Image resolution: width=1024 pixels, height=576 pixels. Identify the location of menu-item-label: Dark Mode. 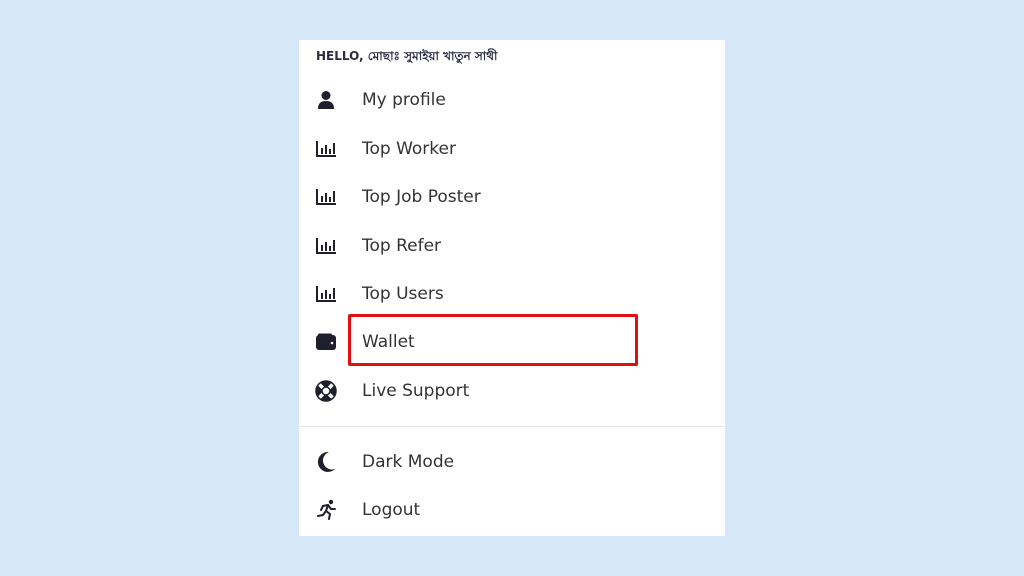
(408, 462).